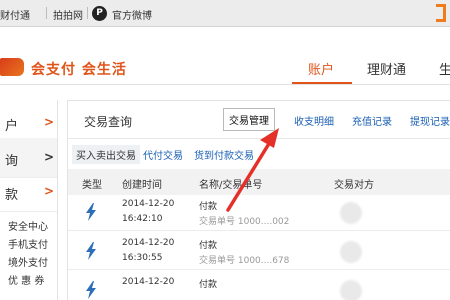 The width and height of the screenshot is (450, 300). What do you see at coordinates (430, 120) in the screenshot?
I see `tab-withdrawal-records: 提现记录` at bounding box center [430, 120].